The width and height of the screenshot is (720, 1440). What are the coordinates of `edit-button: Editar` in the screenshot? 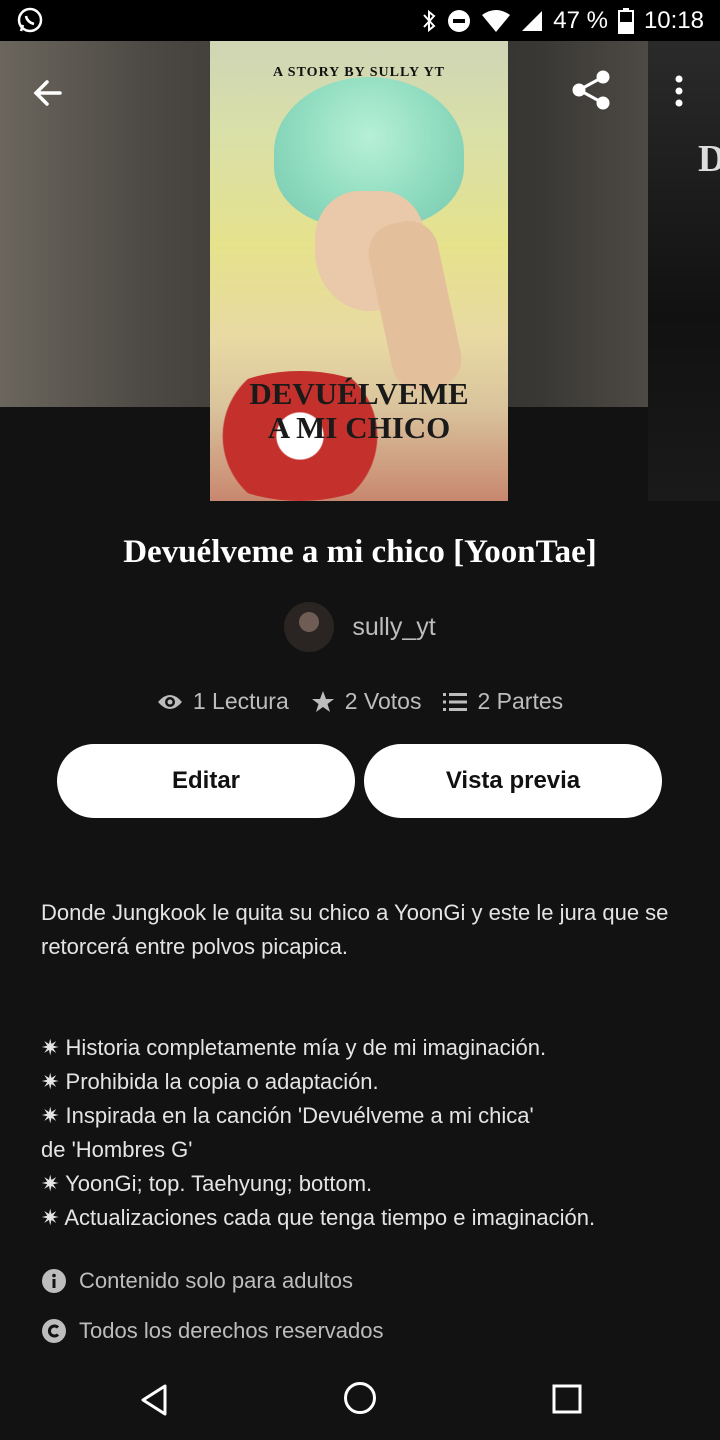 It's located at (206, 781).